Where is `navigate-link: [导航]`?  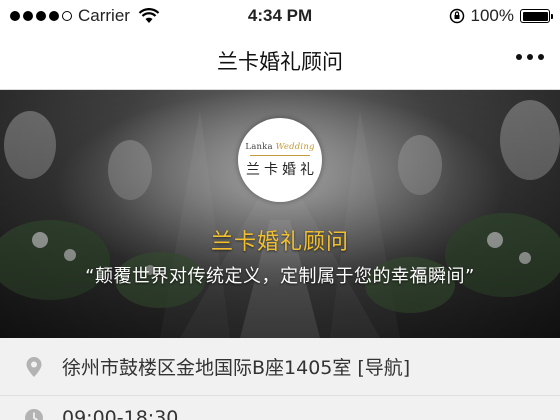
navigate-link: [导航] is located at coordinates (383, 366).